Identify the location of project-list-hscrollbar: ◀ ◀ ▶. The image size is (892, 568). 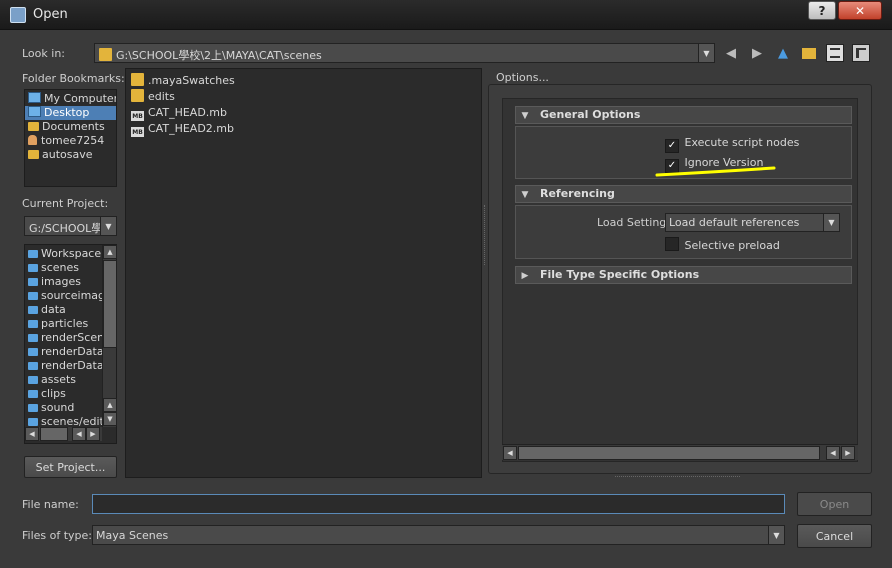
(63, 434).